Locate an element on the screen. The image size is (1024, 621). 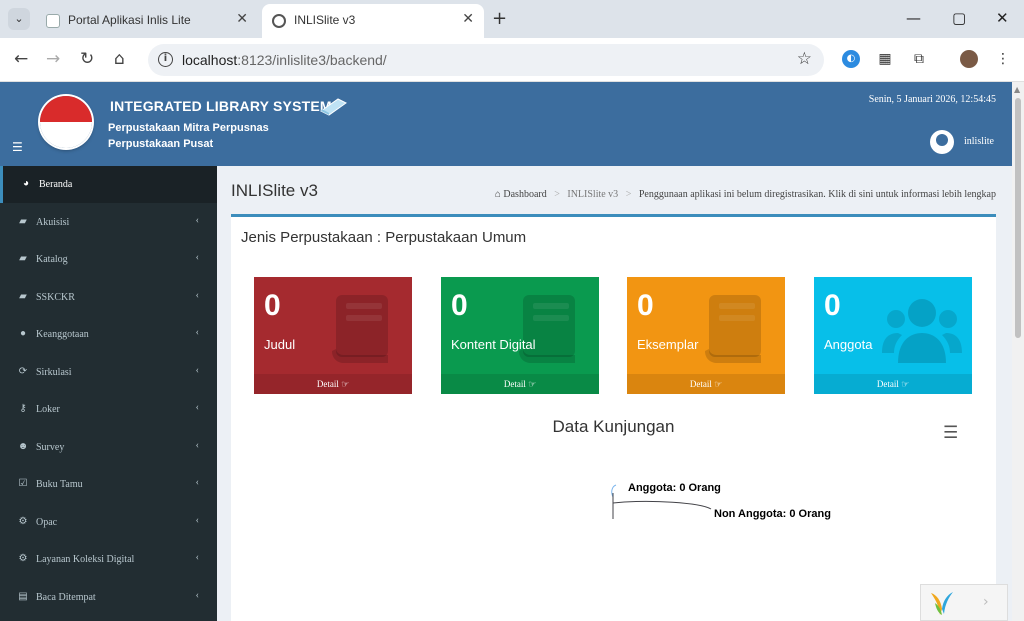
visit-pie-chart: Anggota: 0 Orang Non Anggota: 0 Orang is located at coordinates (721, 501).